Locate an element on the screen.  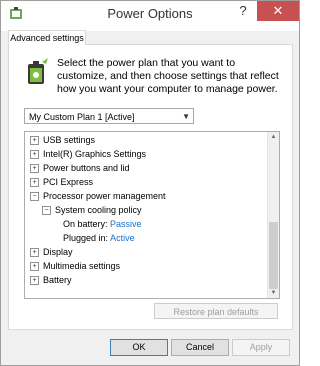
tree-item-power-buttons-and-lid: + Power buttons and lid is located at coordinates (80, 168).